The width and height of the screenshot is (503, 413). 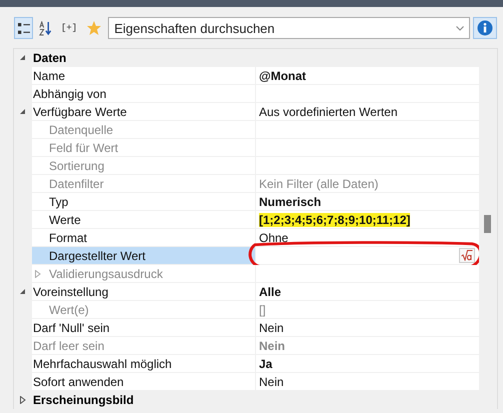 I want to click on name-cell: Darf 'Null' sein, so click(x=144, y=327).